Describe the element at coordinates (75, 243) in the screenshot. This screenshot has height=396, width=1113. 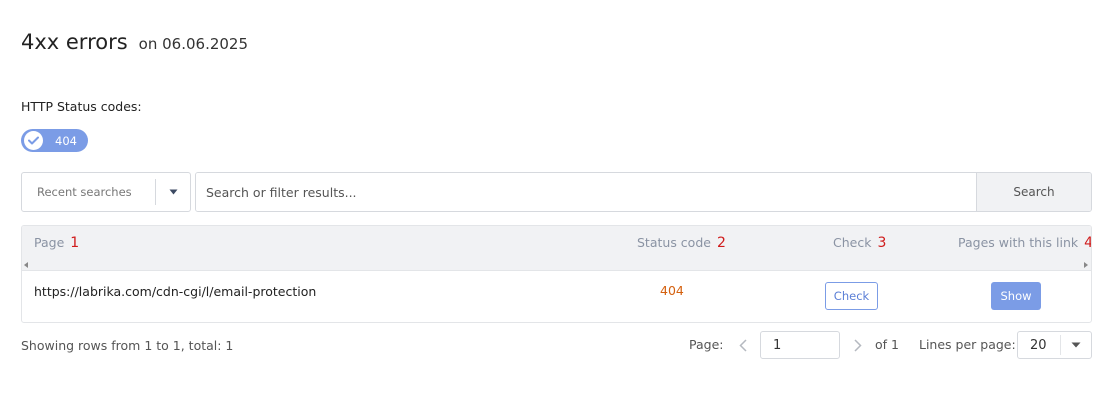
I see `column-marker: 1` at that location.